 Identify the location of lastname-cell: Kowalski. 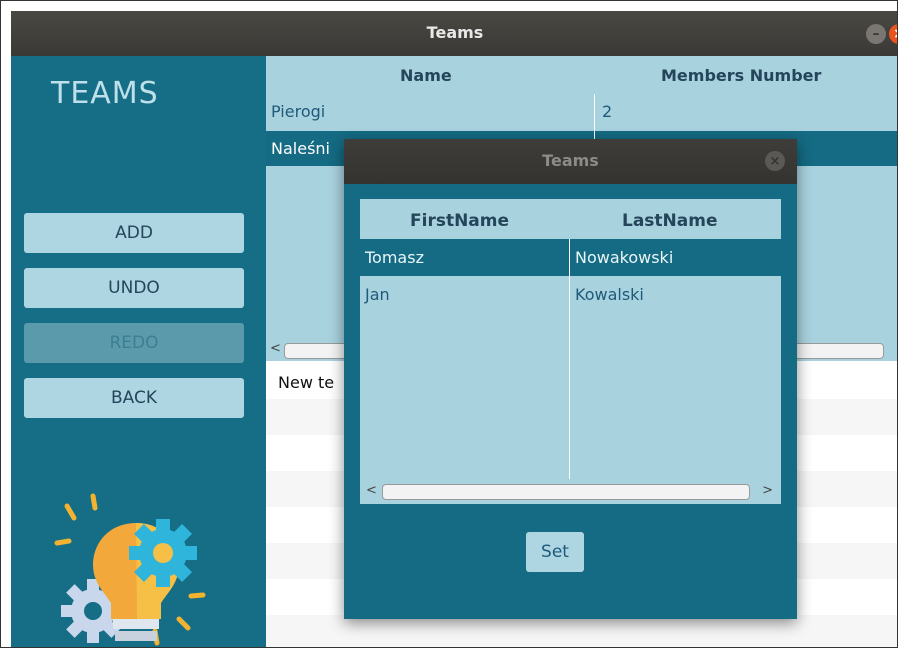
(609, 294).